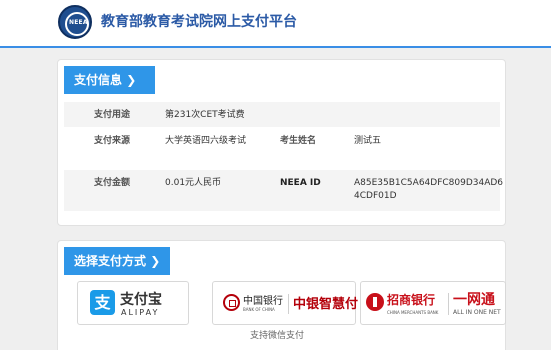 The image size is (551, 350). I want to click on alipay-name: 支付宝, so click(141, 300).